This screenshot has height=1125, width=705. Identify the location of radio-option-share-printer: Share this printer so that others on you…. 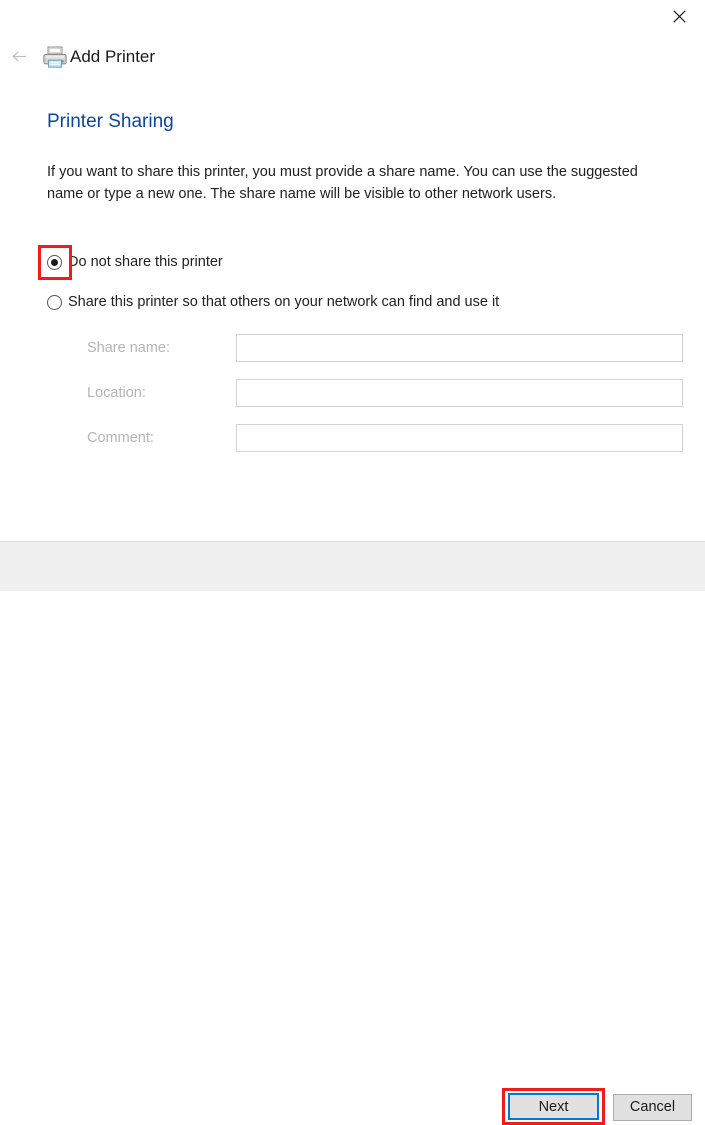
(273, 302).